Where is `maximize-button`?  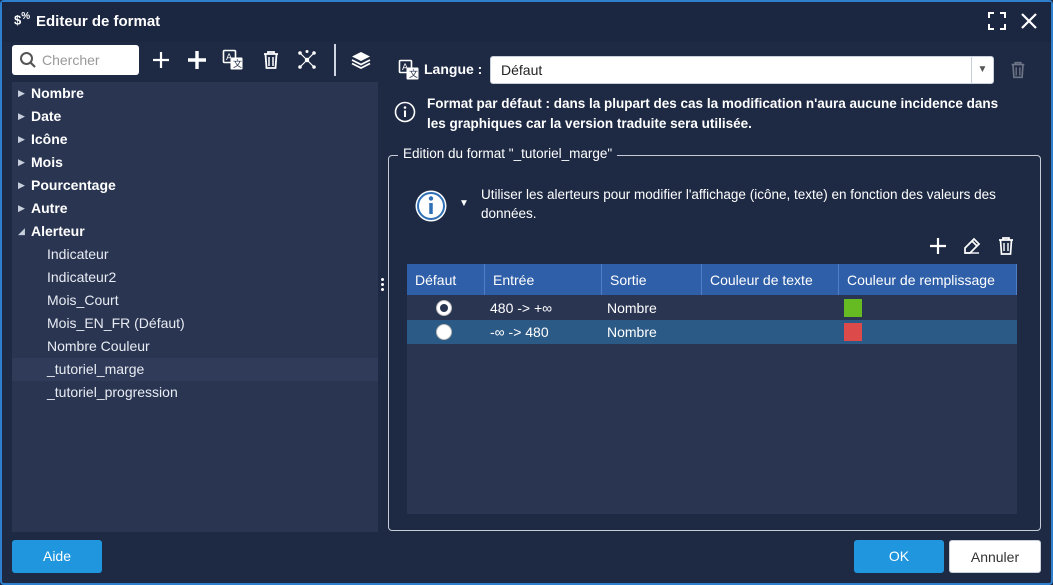 maximize-button is located at coordinates (998, 22).